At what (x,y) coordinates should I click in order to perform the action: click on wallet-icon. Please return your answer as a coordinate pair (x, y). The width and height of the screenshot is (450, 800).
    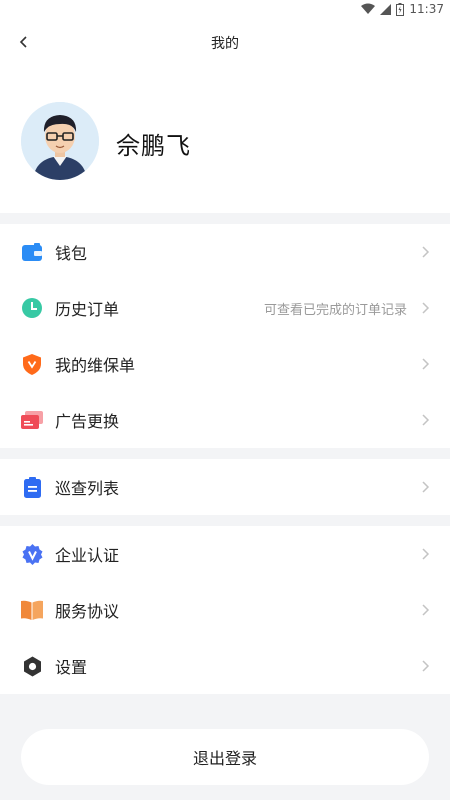
    Looking at the image, I should click on (32, 252).